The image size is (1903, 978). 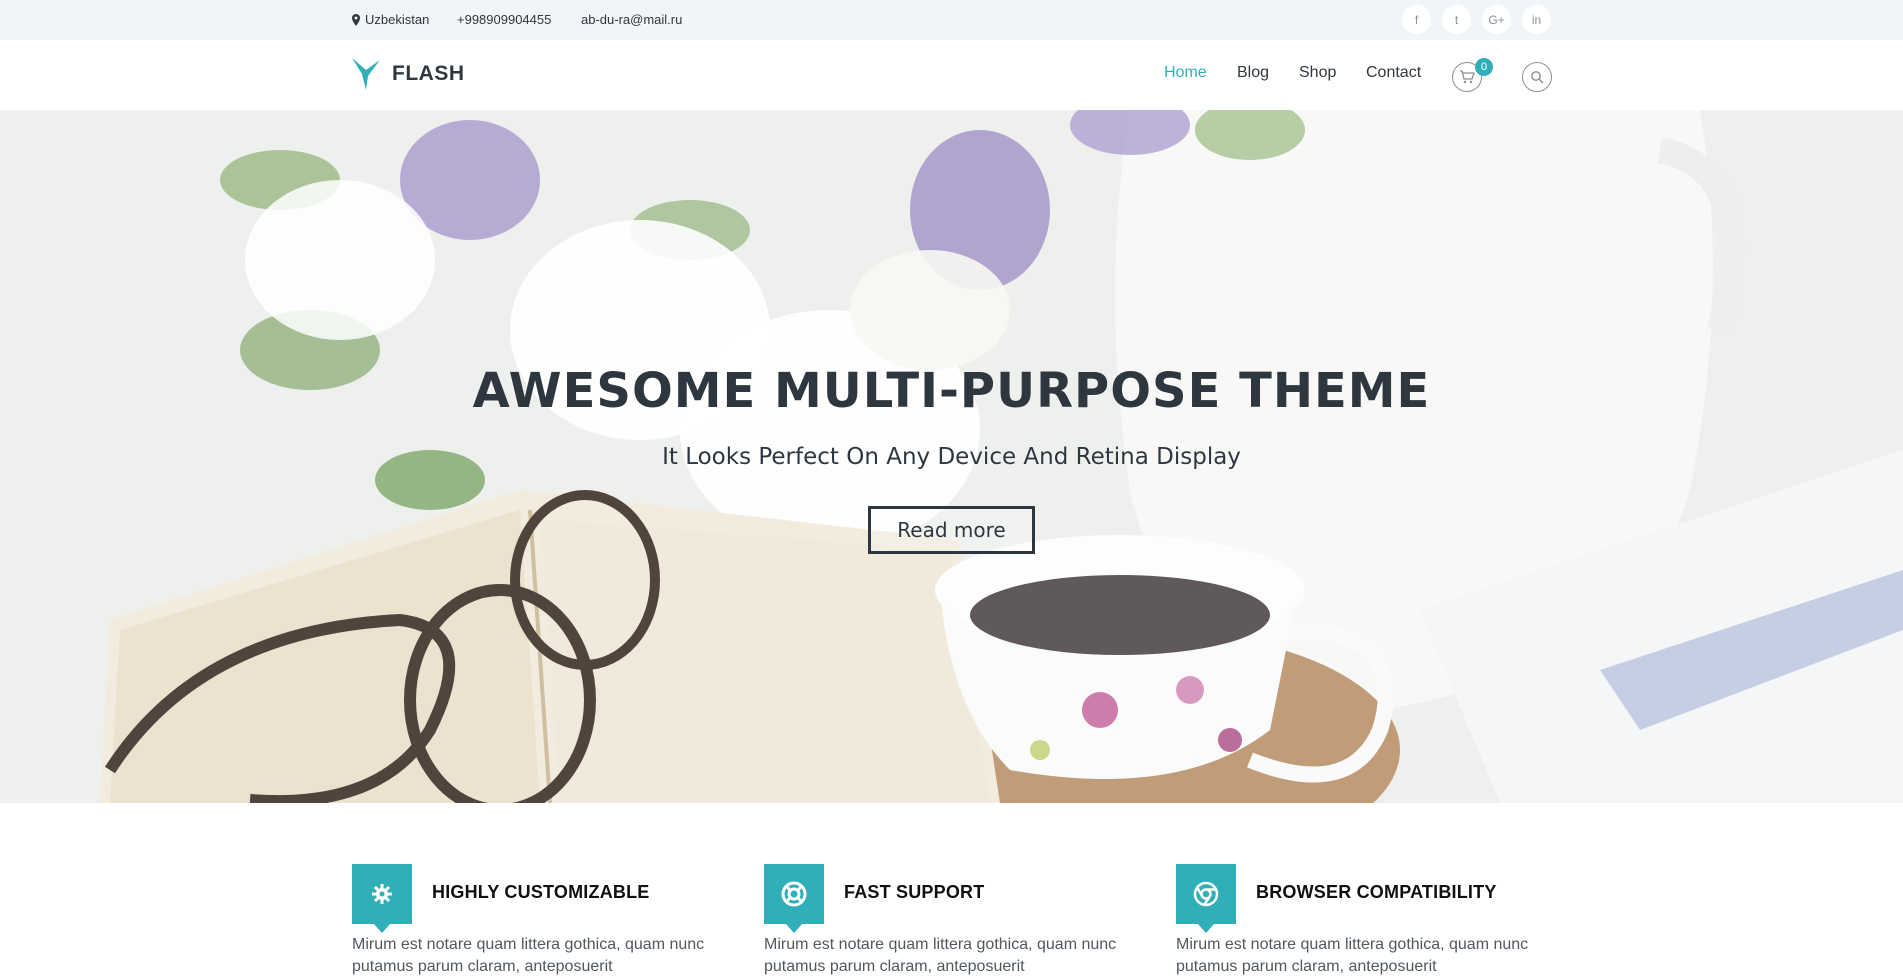 I want to click on facebook-link: f, so click(x=1416, y=19).